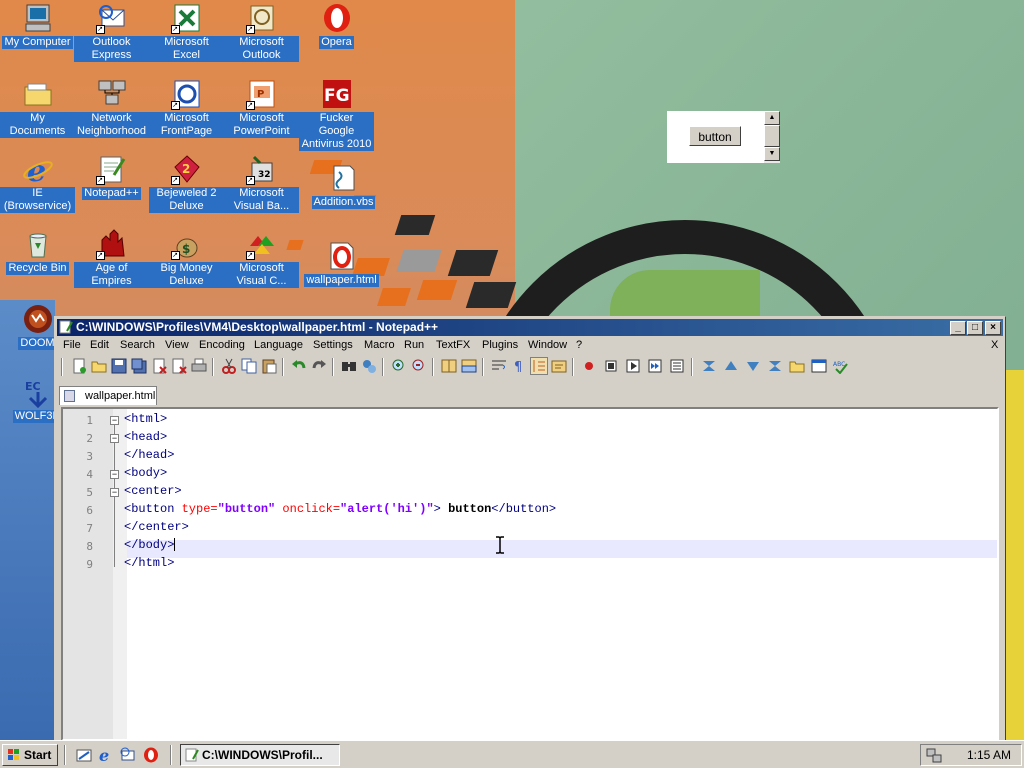 The width and height of the screenshot is (1024, 768). Describe the element at coordinates (79, 366) in the screenshot. I see `new-file-icon` at that location.